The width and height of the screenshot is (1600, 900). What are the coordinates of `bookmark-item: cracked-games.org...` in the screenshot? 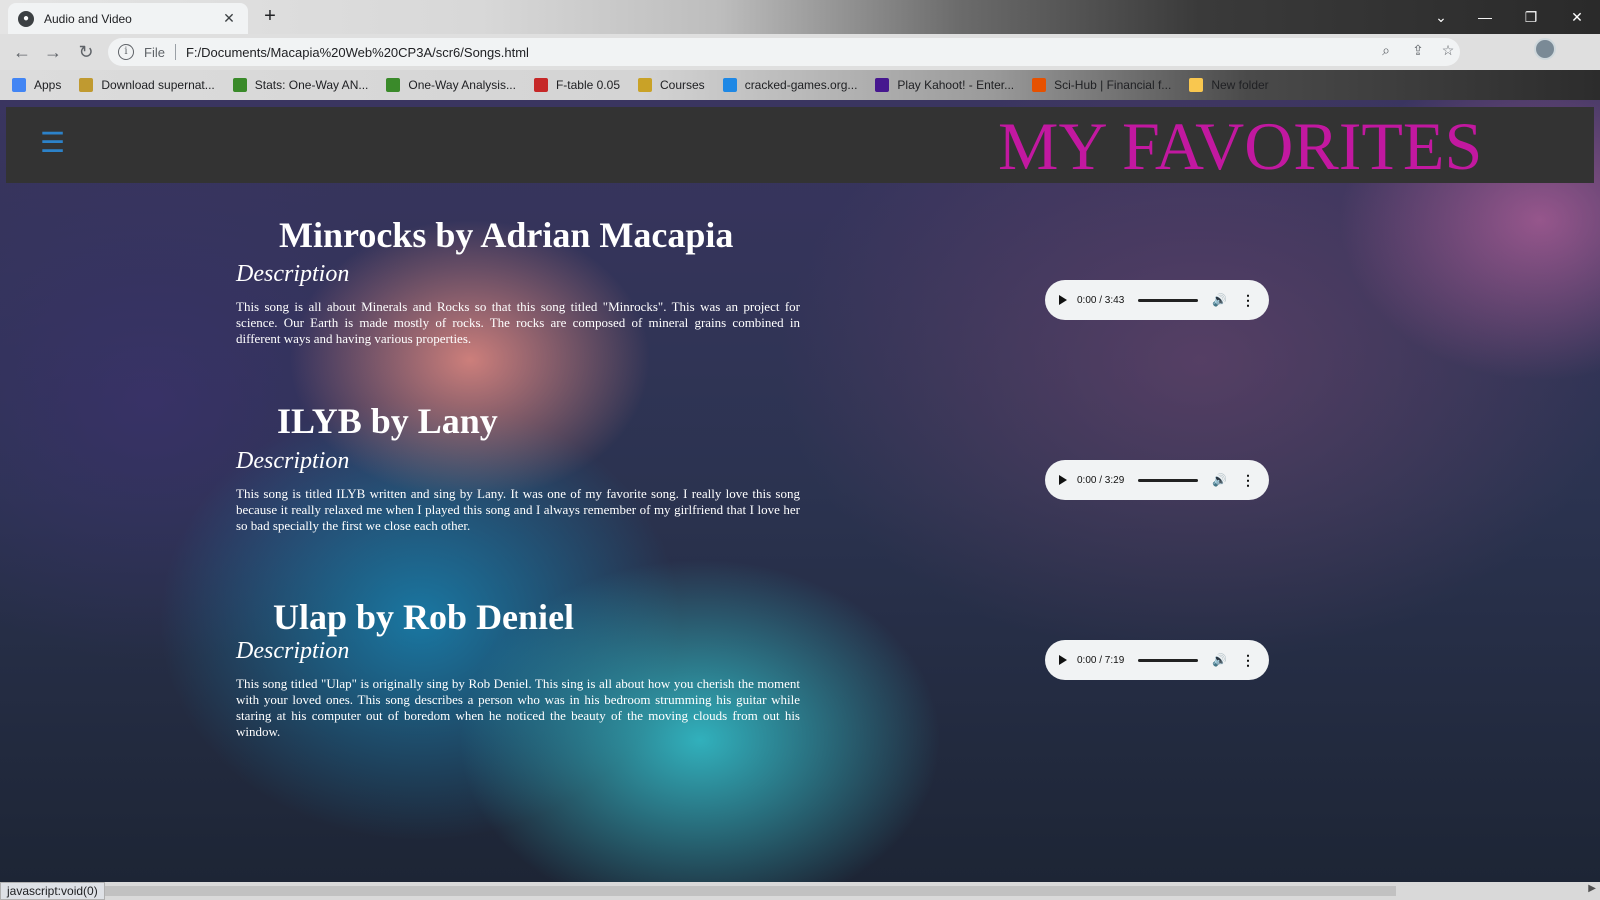 It's located at (790, 85).